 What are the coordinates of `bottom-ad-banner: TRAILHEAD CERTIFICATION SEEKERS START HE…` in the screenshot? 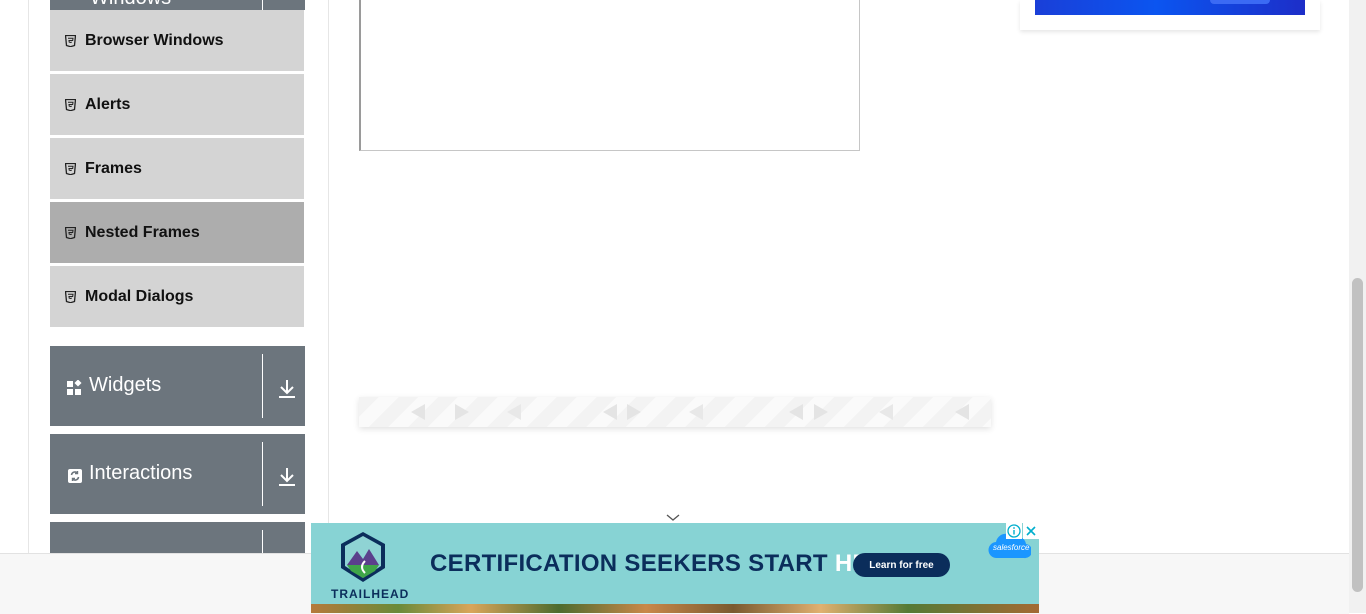 It's located at (675, 568).